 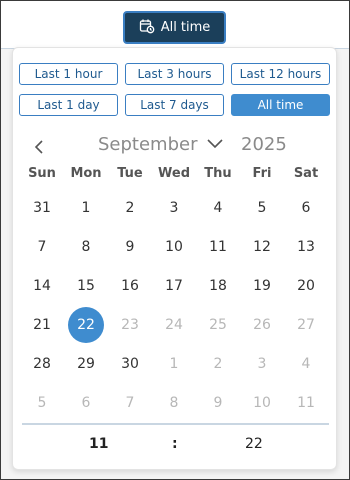 What do you see at coordinates (86, 286) in the screenshot?
I see `day-cell: 15` at bounding box center [86, 286].